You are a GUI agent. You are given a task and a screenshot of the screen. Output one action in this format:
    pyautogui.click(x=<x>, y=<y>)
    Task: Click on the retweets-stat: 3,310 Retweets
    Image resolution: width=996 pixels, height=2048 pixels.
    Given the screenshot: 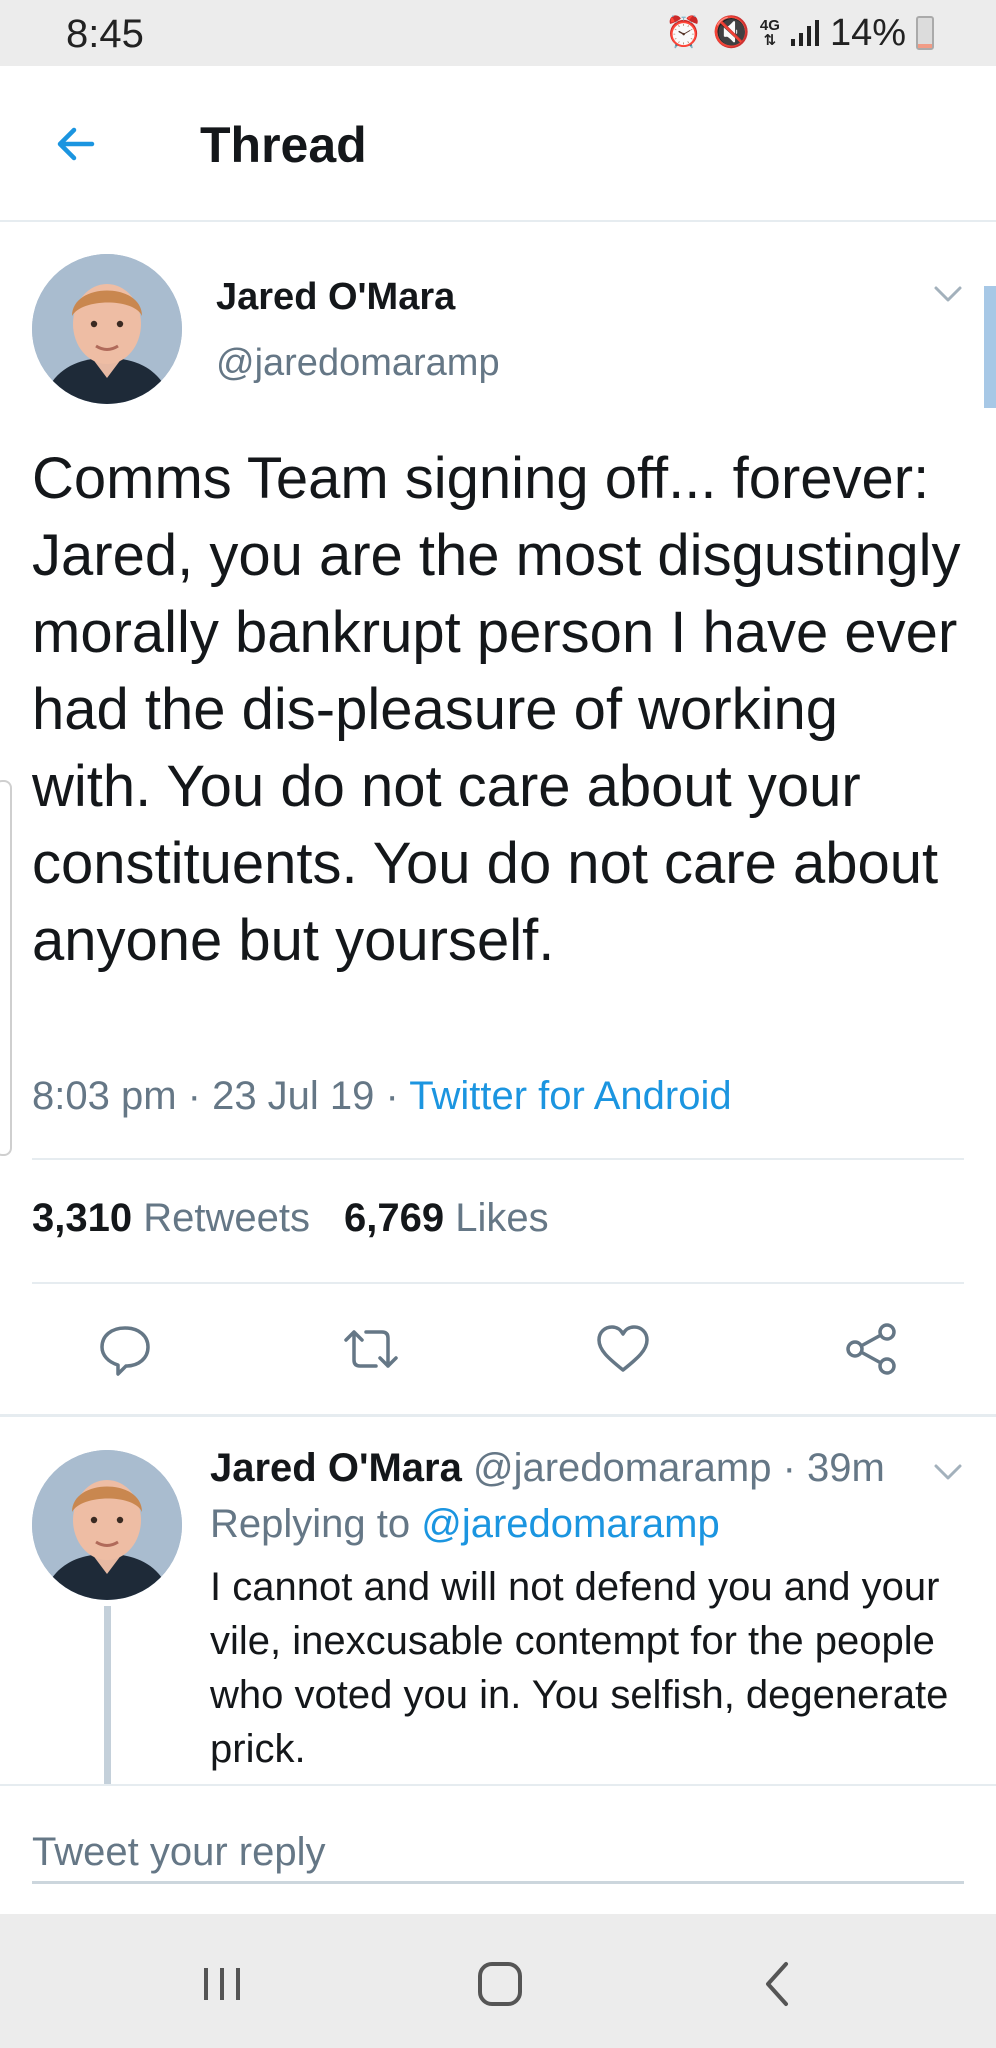 What is the action you would take?
    pyautogui.click(x=171, y=1218)
    